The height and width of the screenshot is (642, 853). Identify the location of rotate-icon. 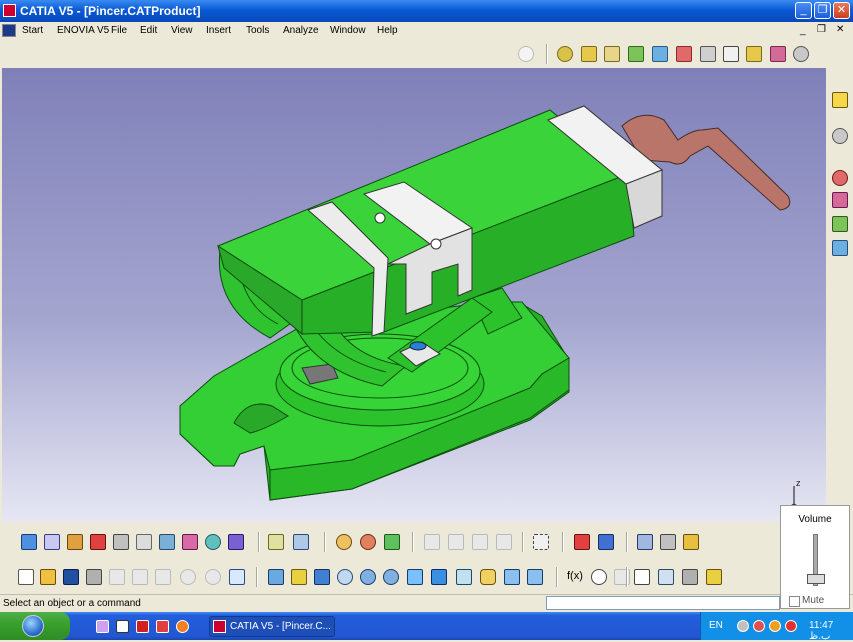
(345, 577).